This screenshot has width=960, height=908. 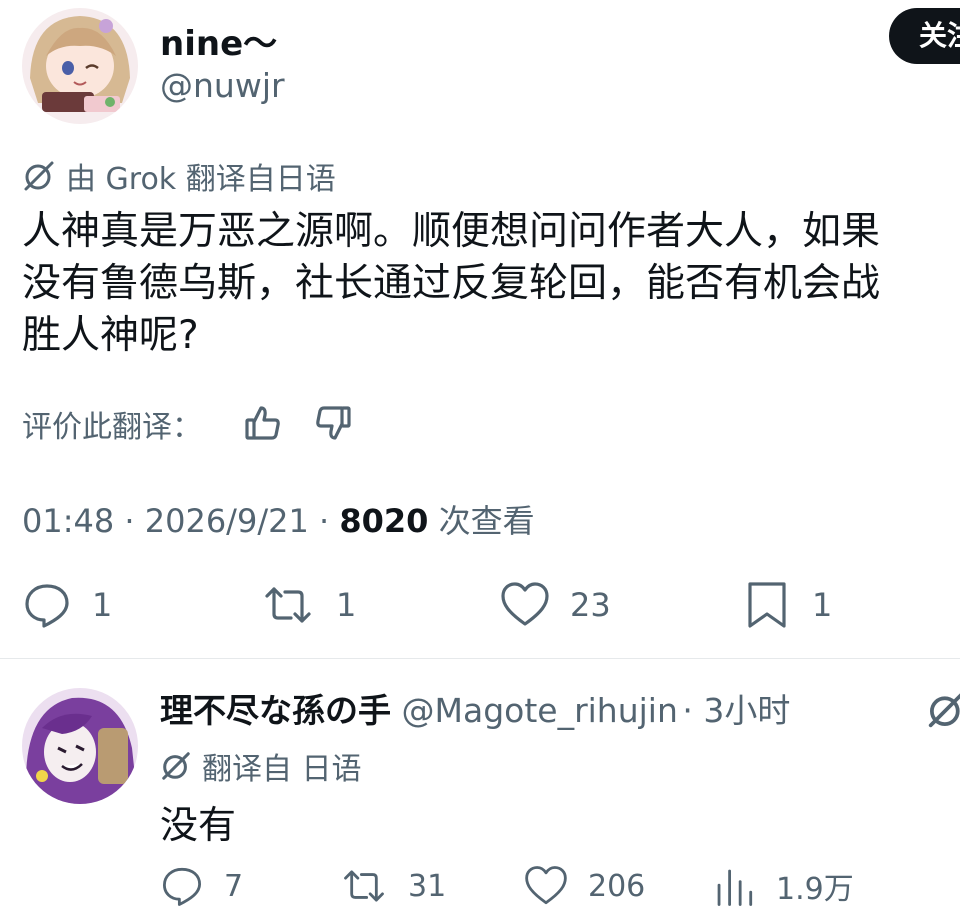 I want to click on reply-views-button: 1.9万, so click(x=783, y=886).